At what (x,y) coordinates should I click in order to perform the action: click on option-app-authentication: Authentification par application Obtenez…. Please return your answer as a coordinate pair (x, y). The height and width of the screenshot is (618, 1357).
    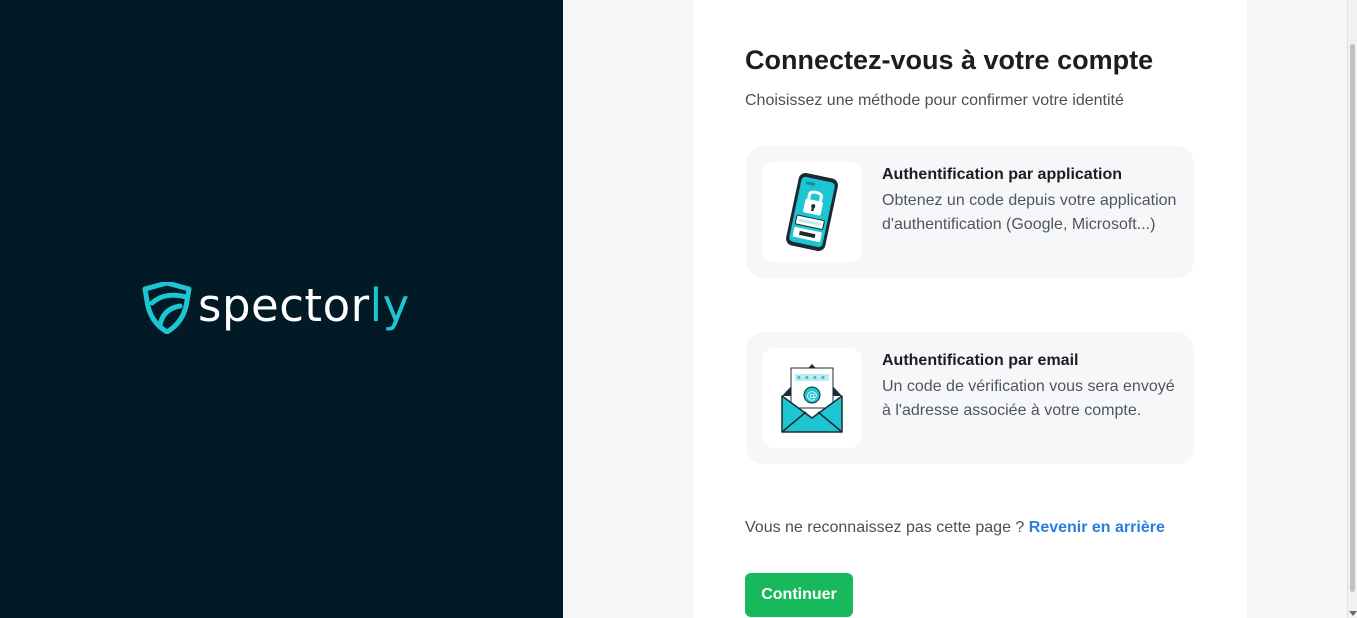
    Looking at the image, I should click on (970, 212).